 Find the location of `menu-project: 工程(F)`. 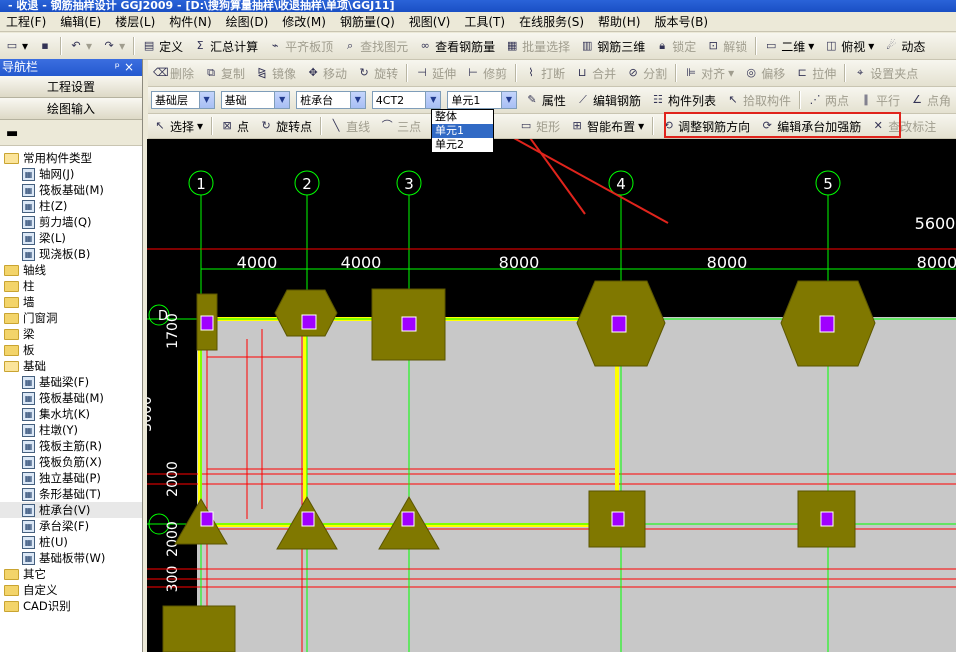

menu-project: 工程(F) is located at coordinates (27, 21).